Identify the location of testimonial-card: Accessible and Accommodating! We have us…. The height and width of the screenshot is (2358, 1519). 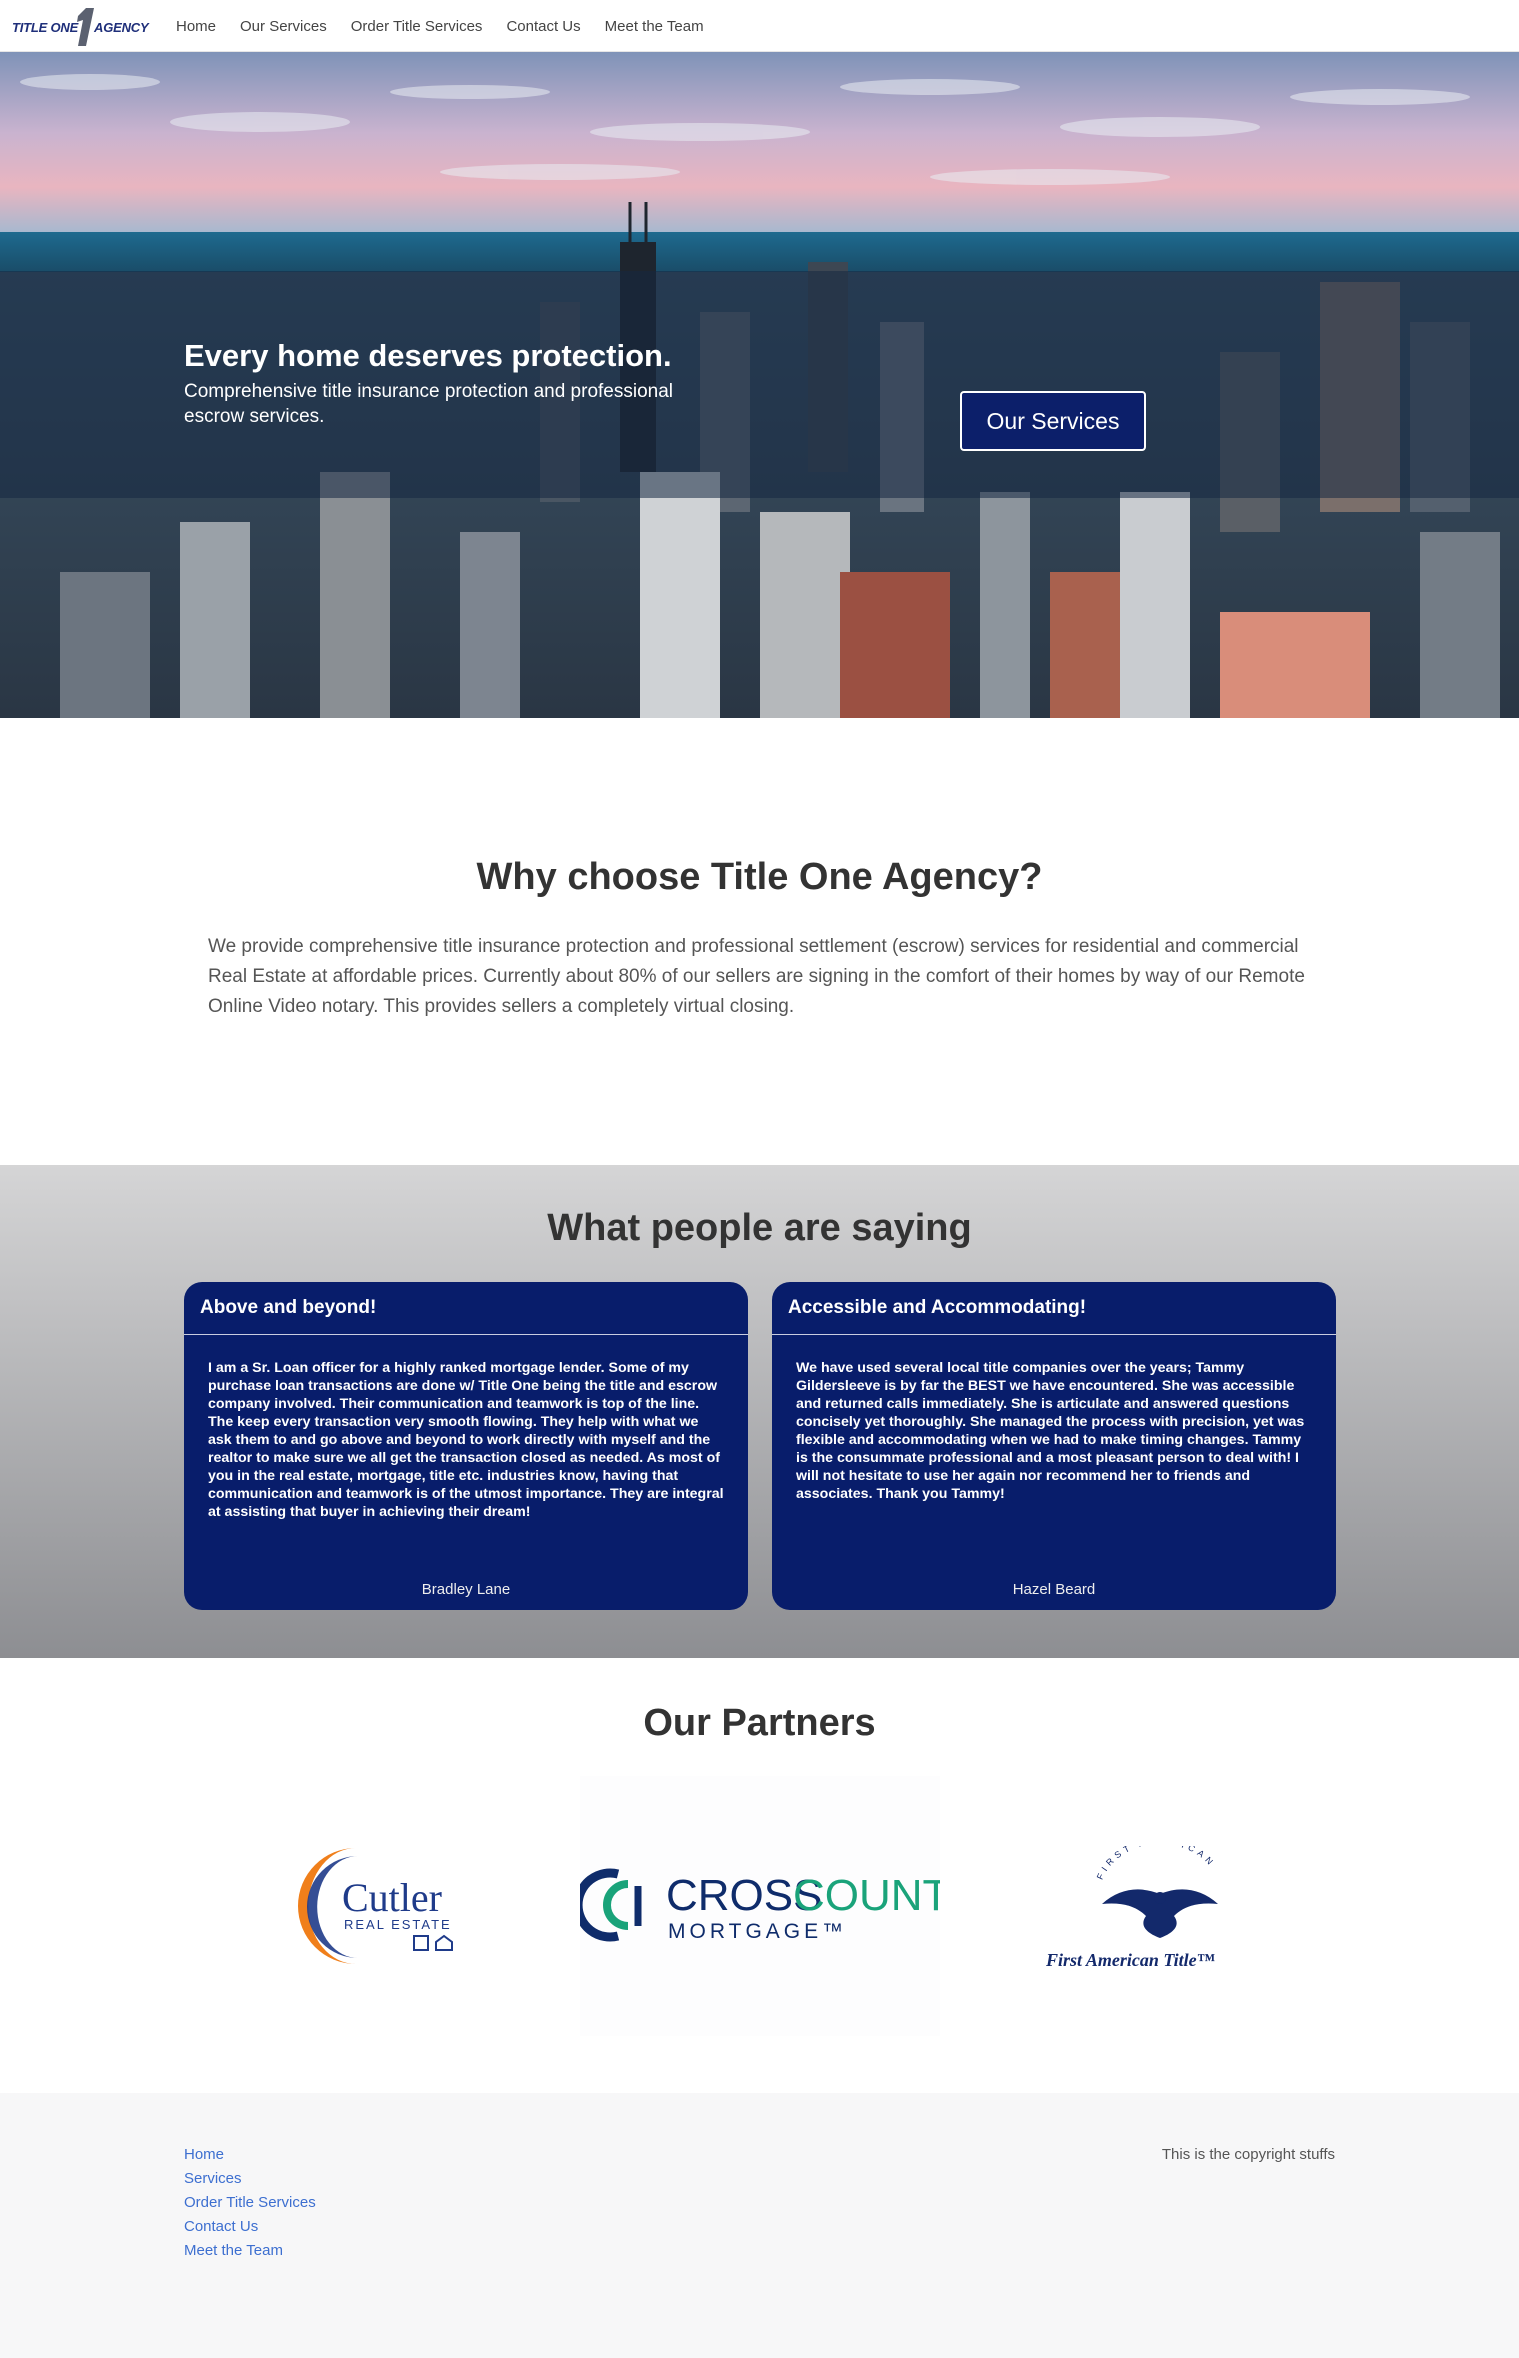
(1054, 1446).